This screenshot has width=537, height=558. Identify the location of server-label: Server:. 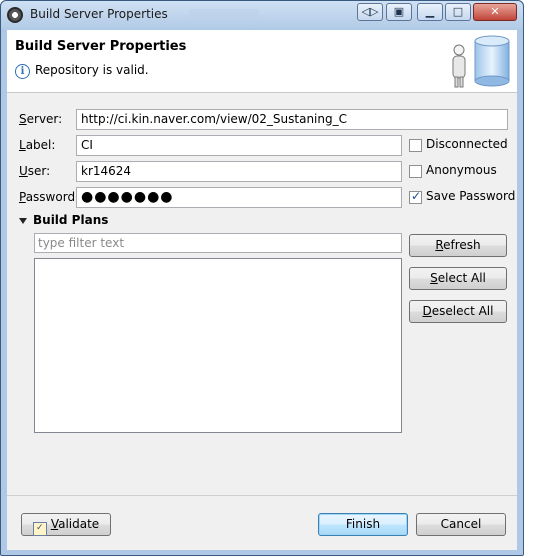
(41, 119).